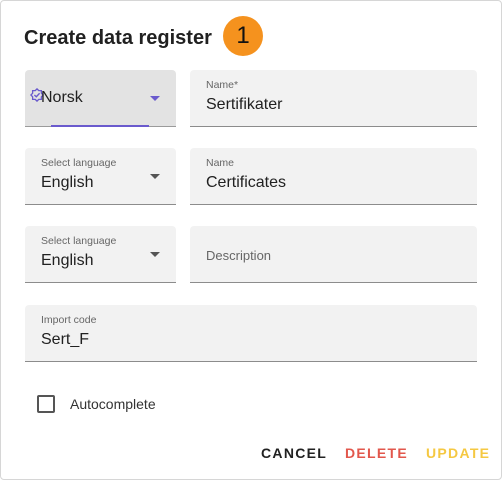  Describe the element at coordinates (294, 453) in the screenshot. I see `cancel-button: CANCEL` at that location.